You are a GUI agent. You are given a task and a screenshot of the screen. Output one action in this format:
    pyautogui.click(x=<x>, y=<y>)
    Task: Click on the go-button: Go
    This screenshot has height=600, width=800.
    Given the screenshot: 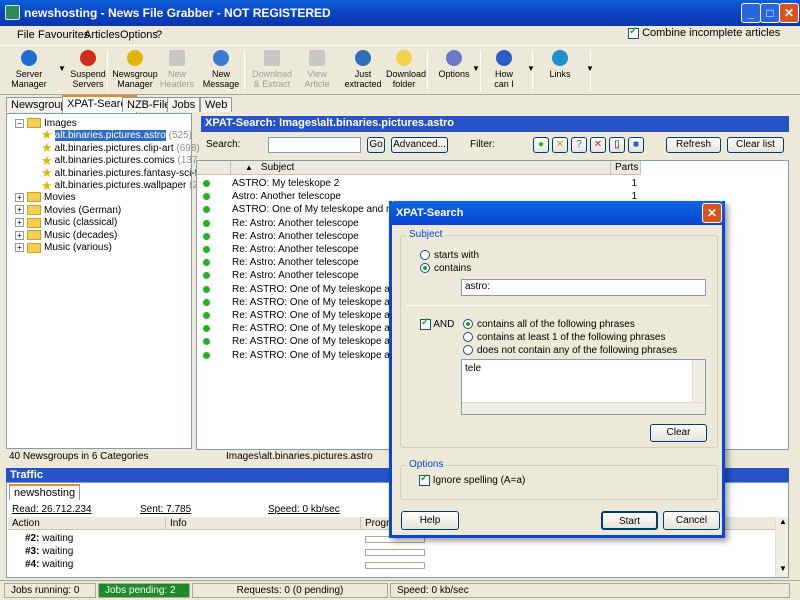 What is the action you would take?
    pyautogui.click(x=376, y=145)
    